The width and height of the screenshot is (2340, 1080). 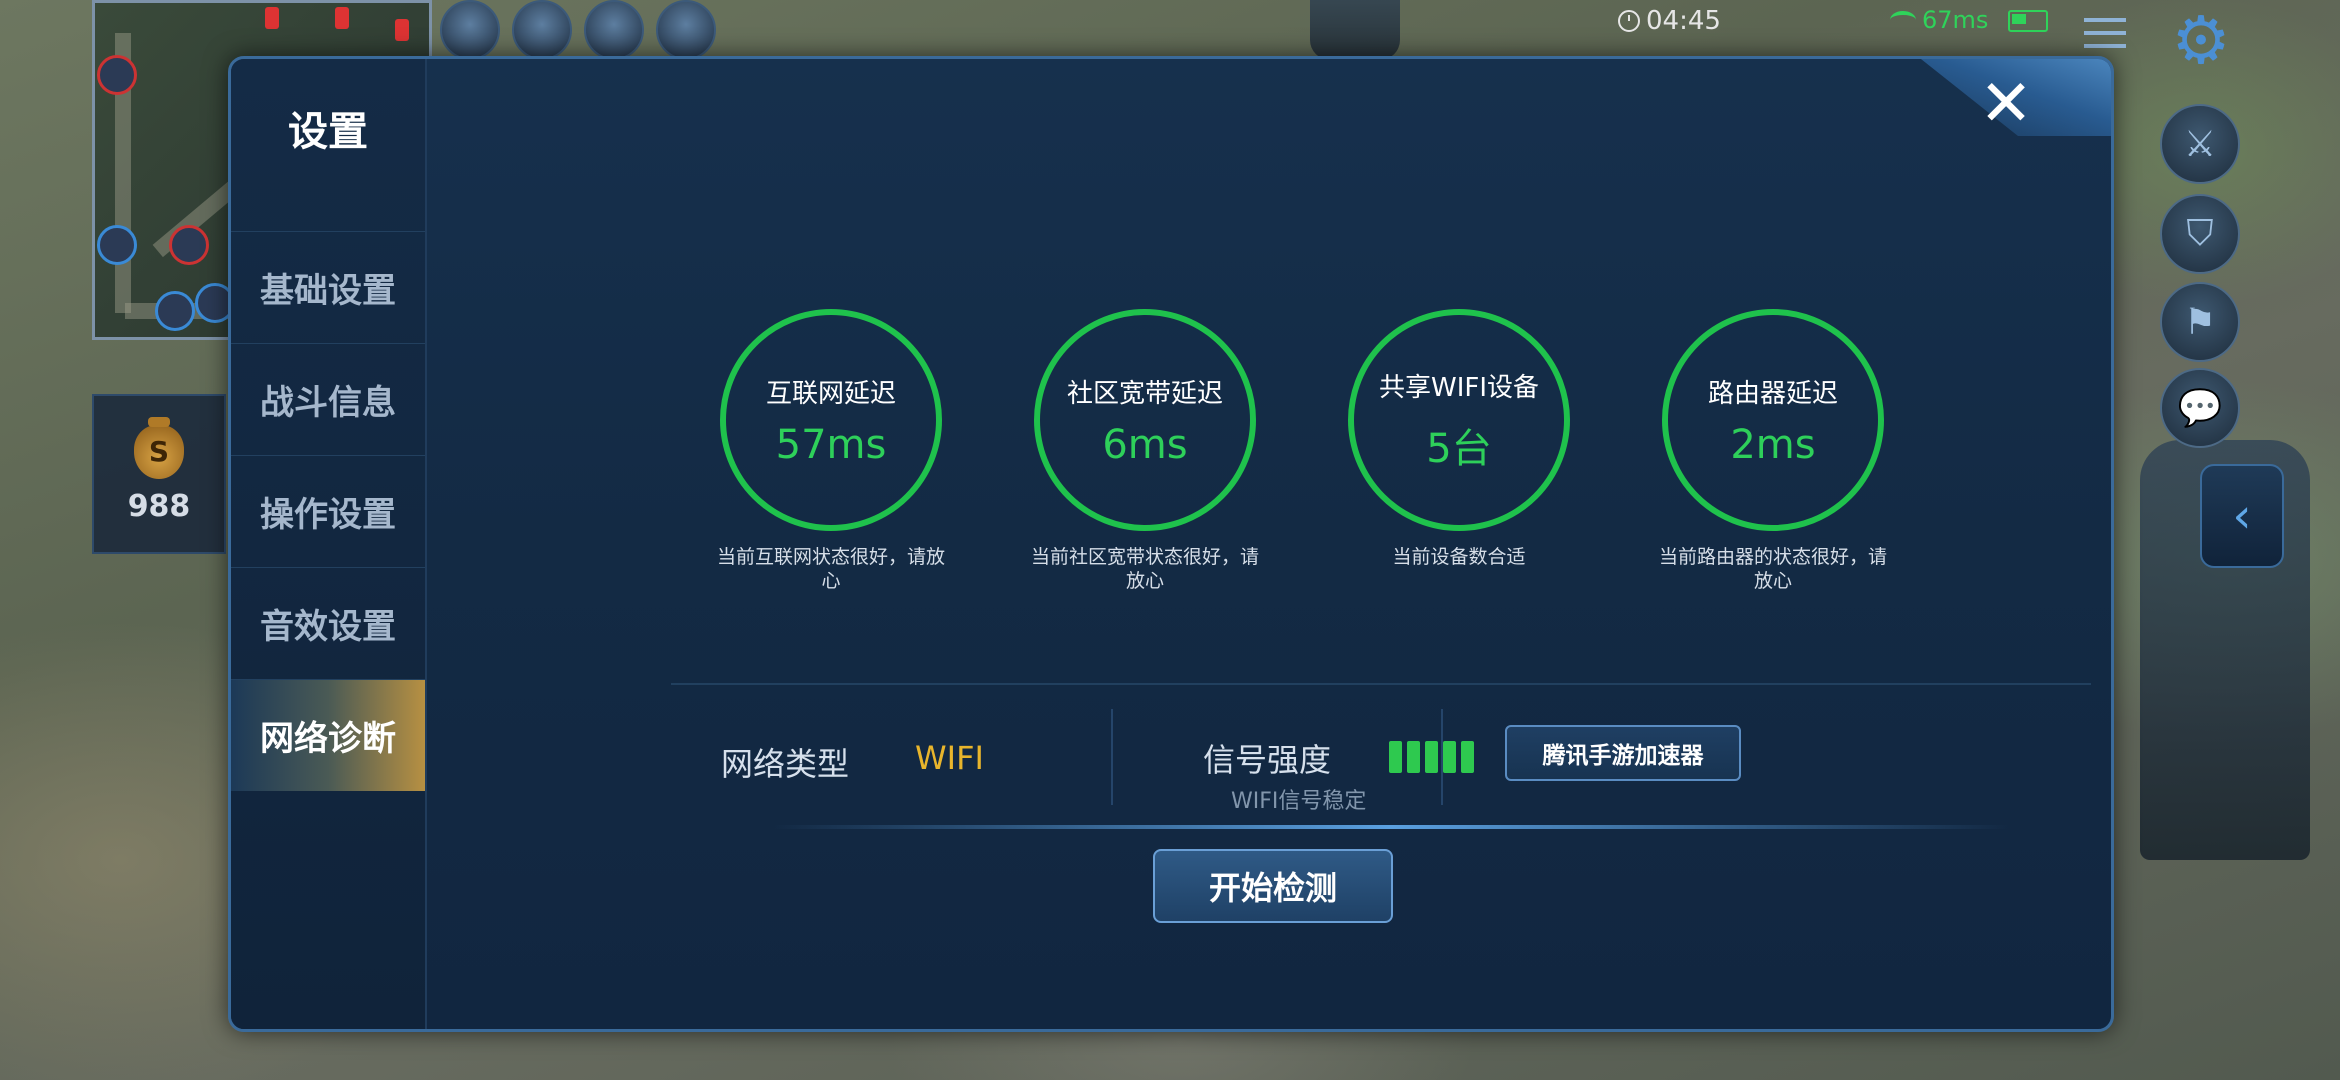 What do you see at coordinates (785, 764) in the screenshot?
I see `network-type-label: 网络类型` at bounding box center [785, 764].